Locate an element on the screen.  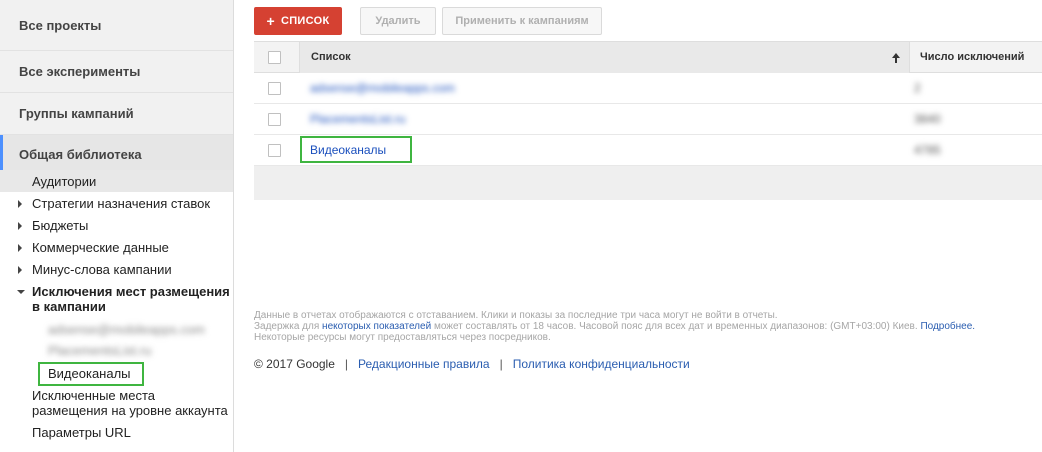
row-name-link: PlacementsList.ru is located at coordinates (357, 119).